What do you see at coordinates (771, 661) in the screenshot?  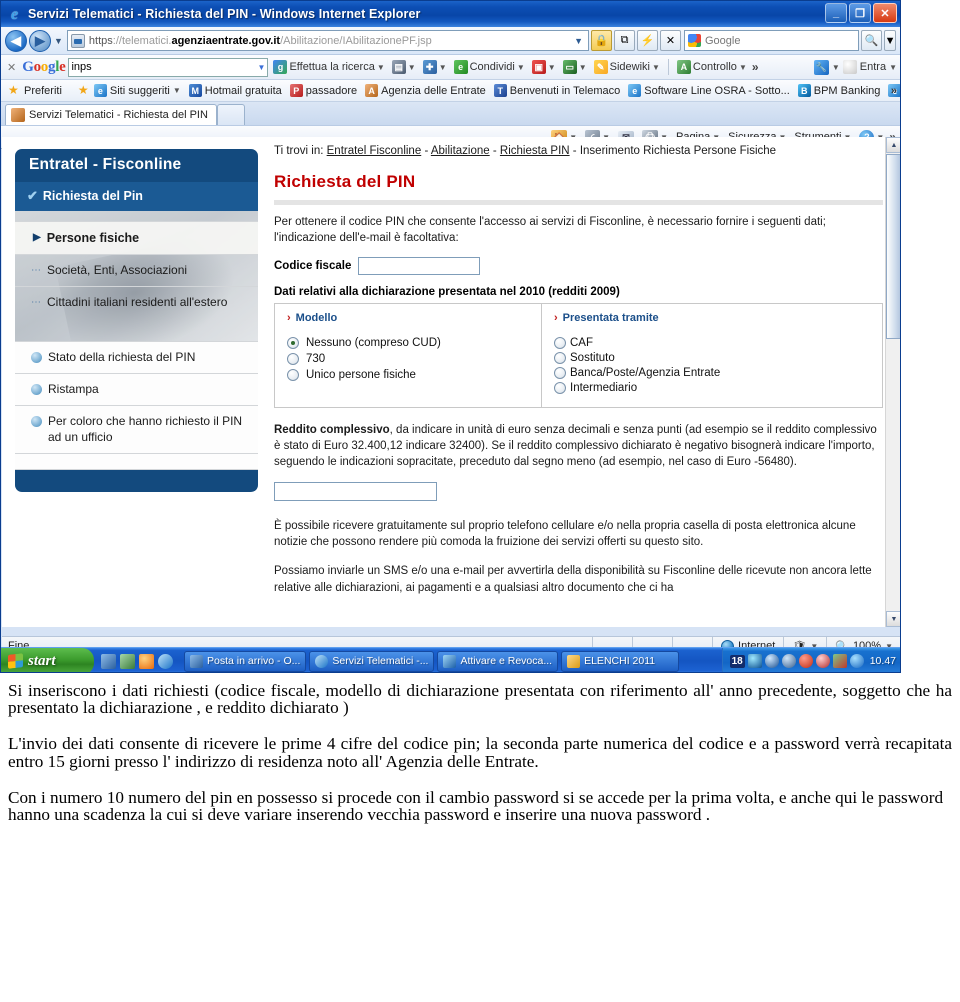 I see `sync-icon` at bounding box center [771, 661].